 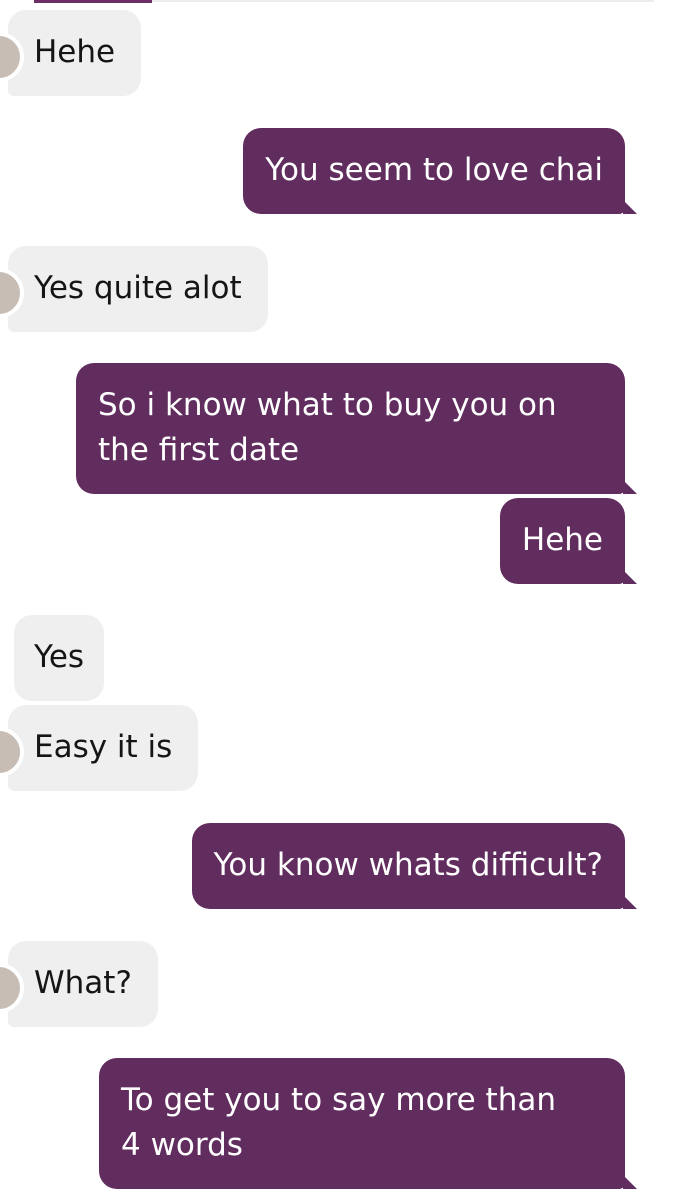 What do you see at coordinates (408, 865) in the screenshot?
I see `message-text: You know whats difficult?` at bounding box center [408, 865].